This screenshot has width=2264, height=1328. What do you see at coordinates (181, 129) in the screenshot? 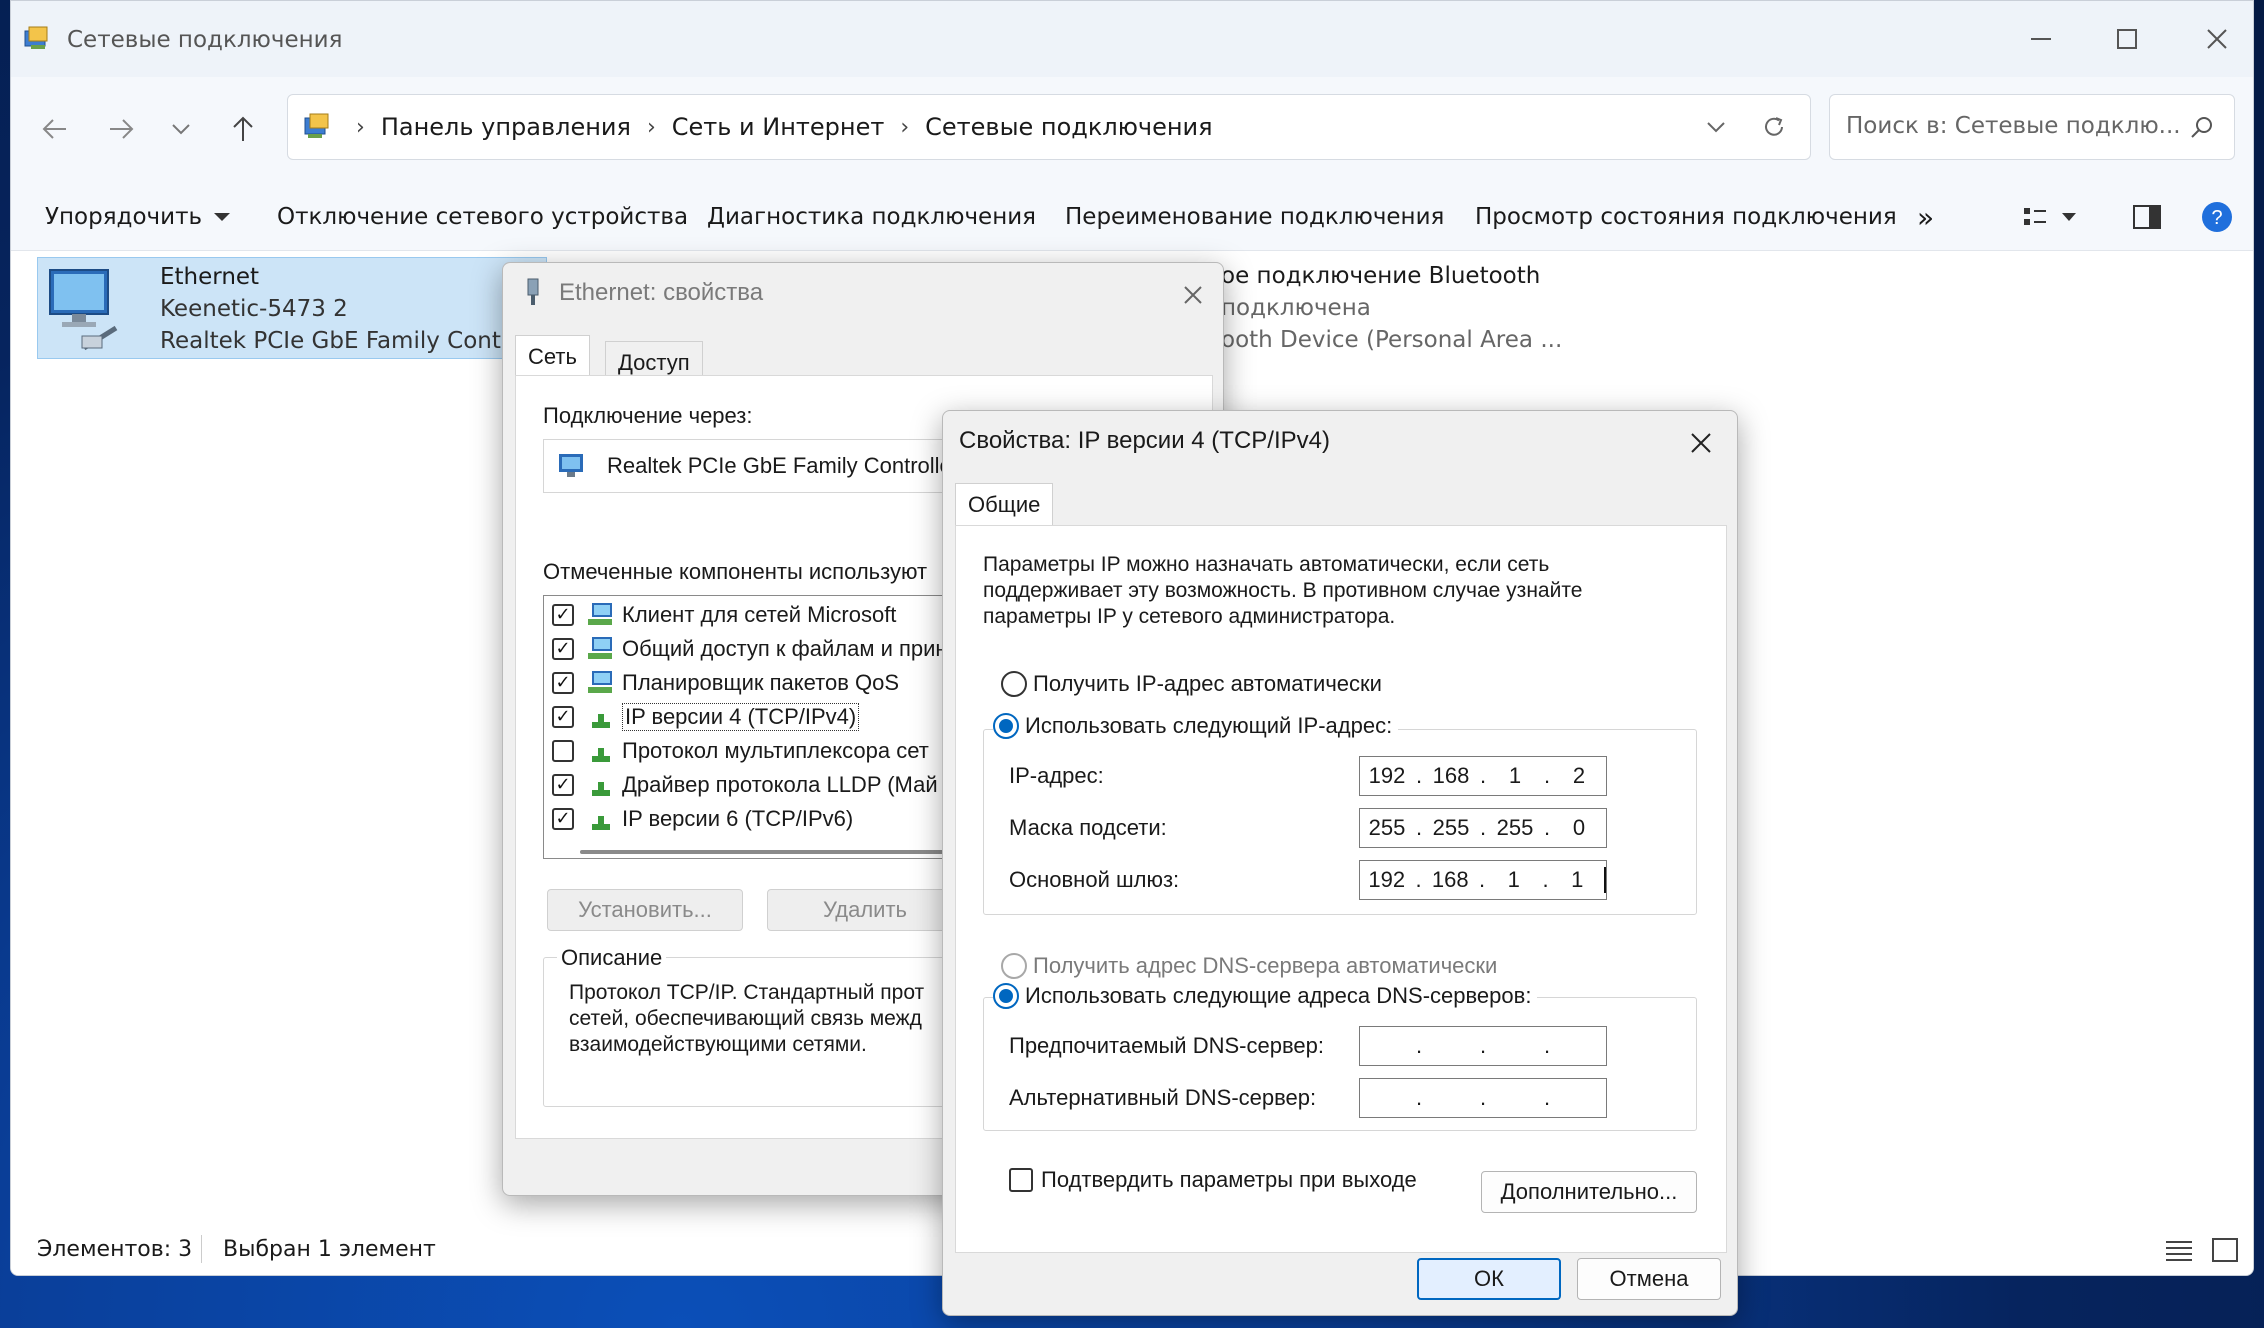
I see `recent-chevron-icon` at bounding box center [181, 129].